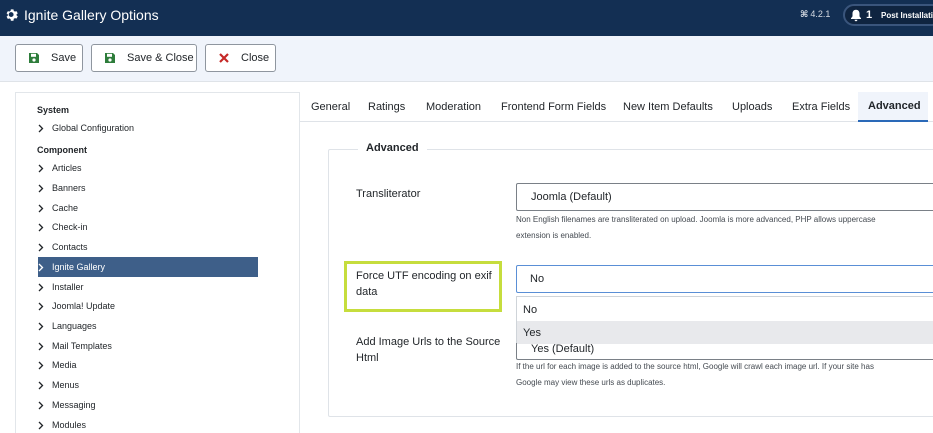 The width and height of the screenshot is (933, 433). Describe the element at coordinates (820, 107) in the screenshot. I see `tab-extra-fields: Extra Fields` at that location.